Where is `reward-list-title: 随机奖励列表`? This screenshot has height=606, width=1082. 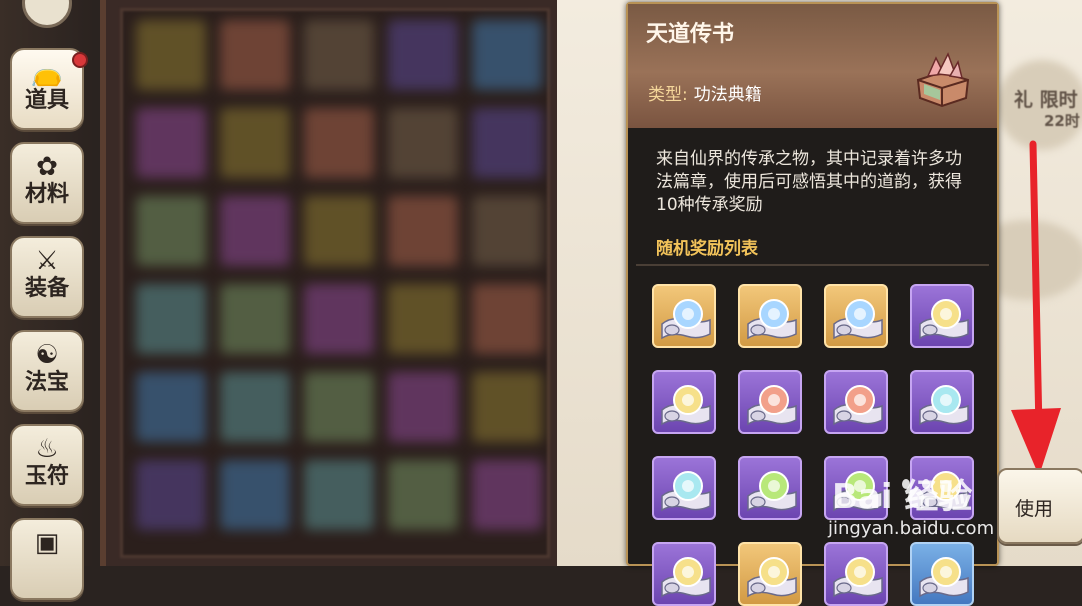 reward-list-title: 随机奖励列表 is located at coordinates (707, 249).